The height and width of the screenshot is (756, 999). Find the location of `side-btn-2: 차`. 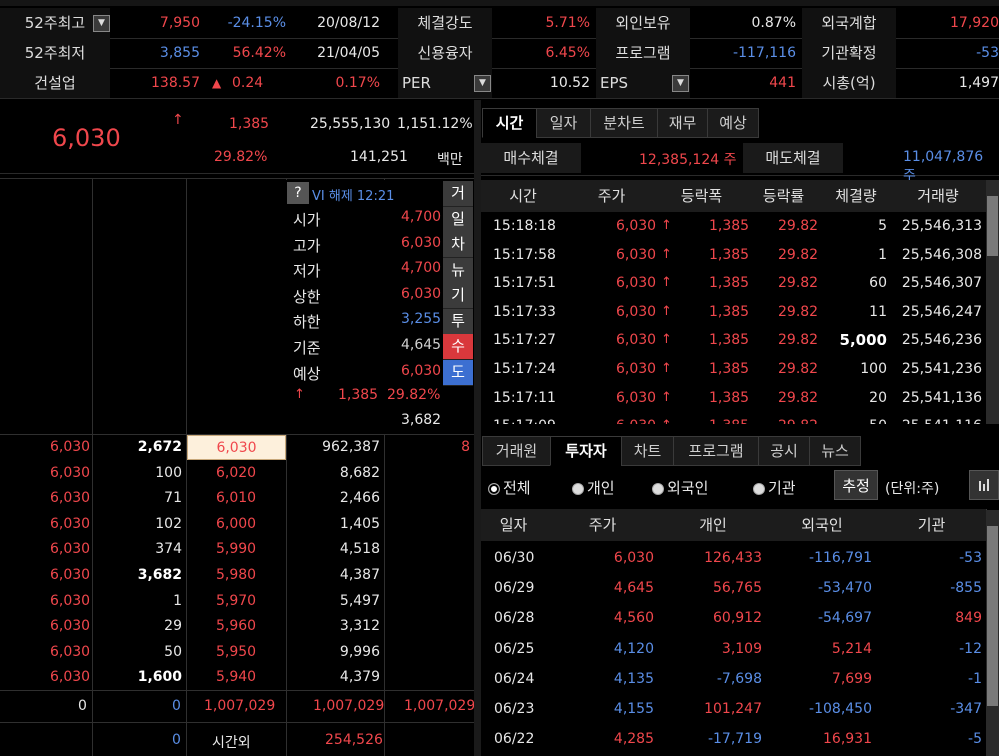

side-btn-2: 차 is located at coordinates (458, 245).